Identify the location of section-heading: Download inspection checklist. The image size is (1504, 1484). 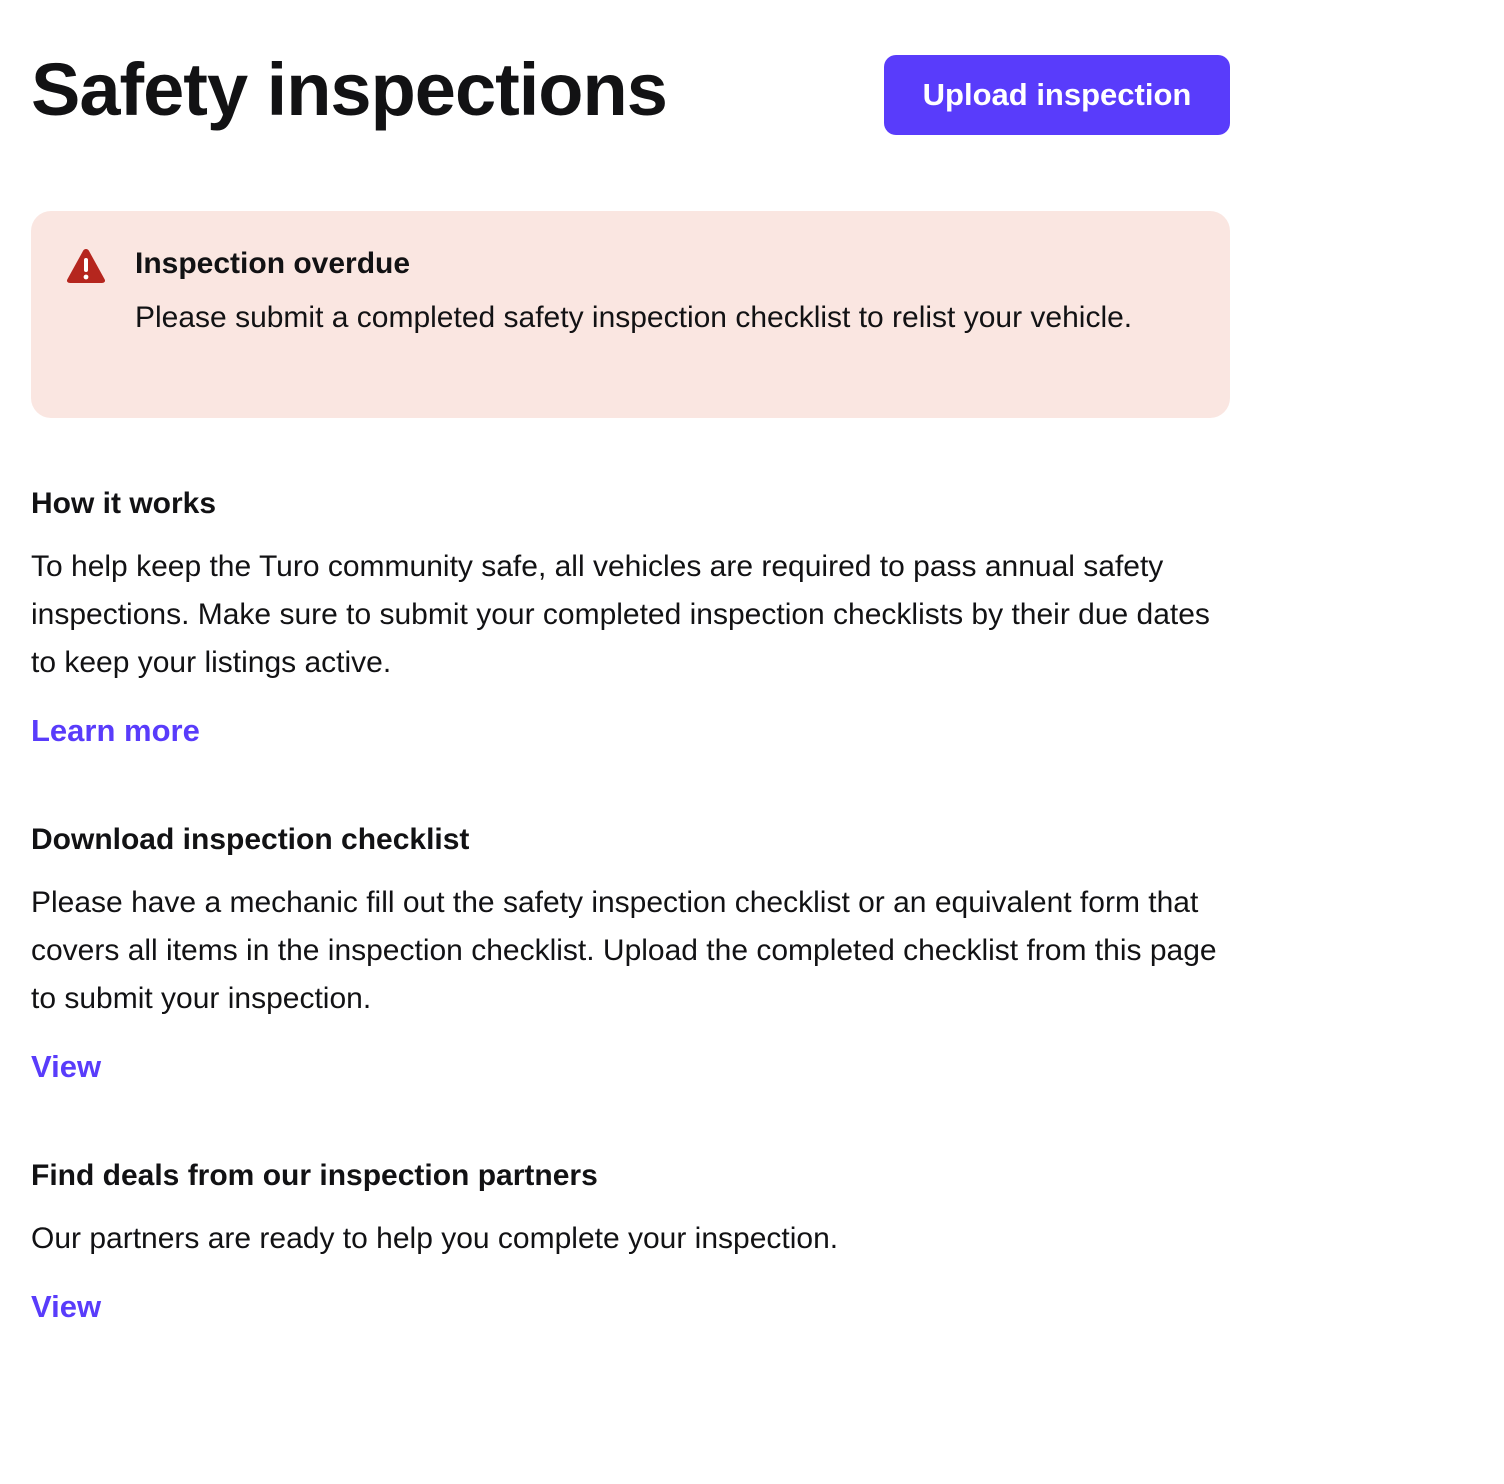
(250, 839).